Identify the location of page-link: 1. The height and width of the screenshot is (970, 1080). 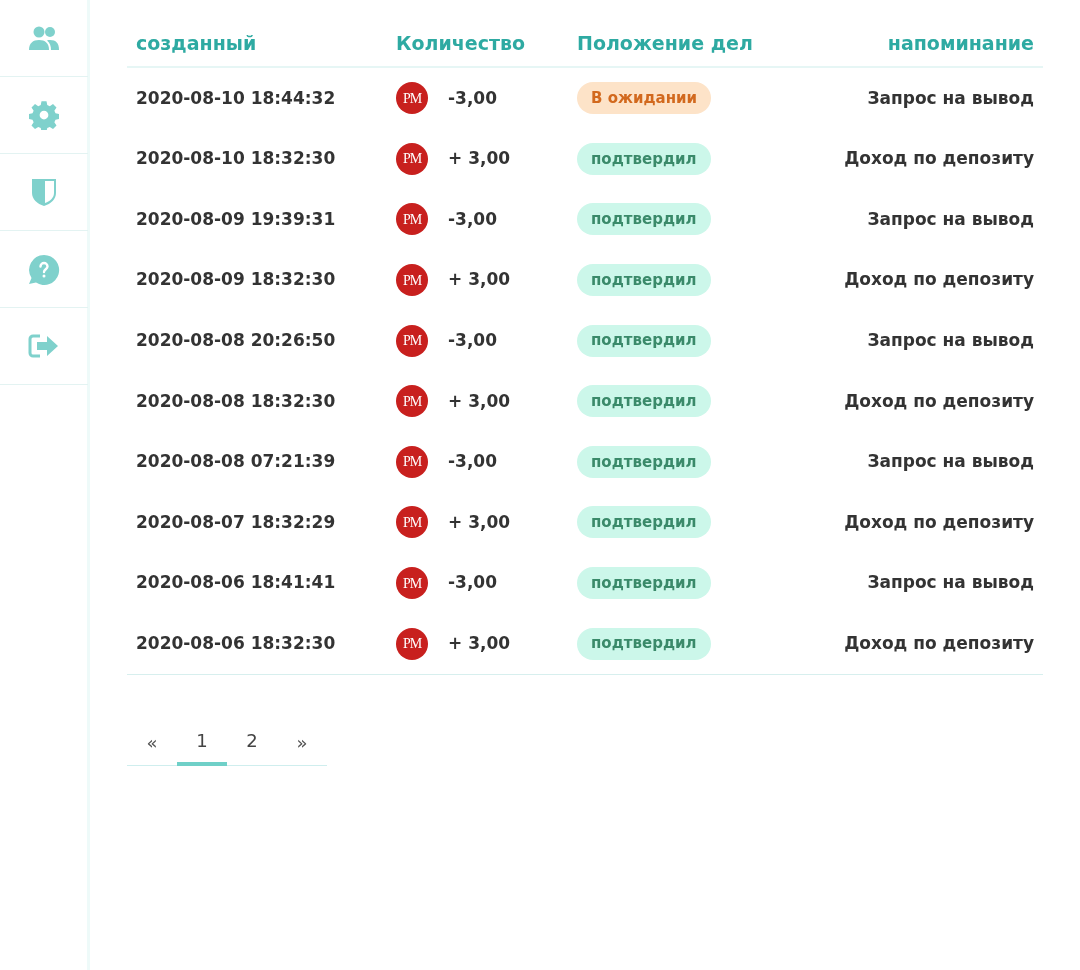
(202, 742).